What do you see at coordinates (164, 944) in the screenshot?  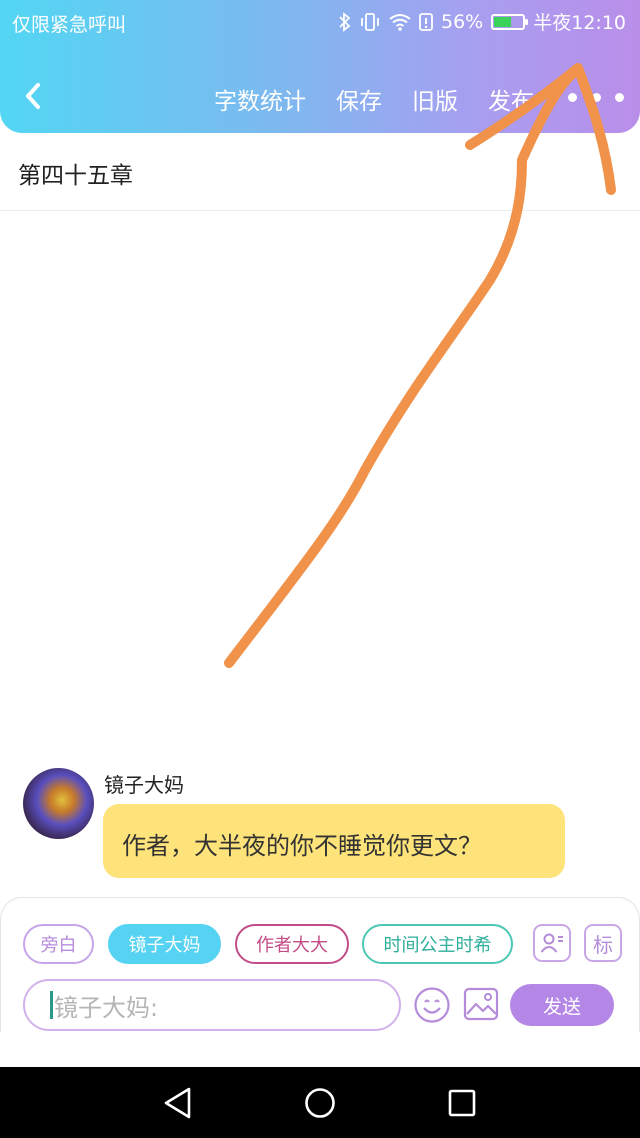 I see `role-chip-mirror: 镜子大妈` at bounding box center [164, 944].